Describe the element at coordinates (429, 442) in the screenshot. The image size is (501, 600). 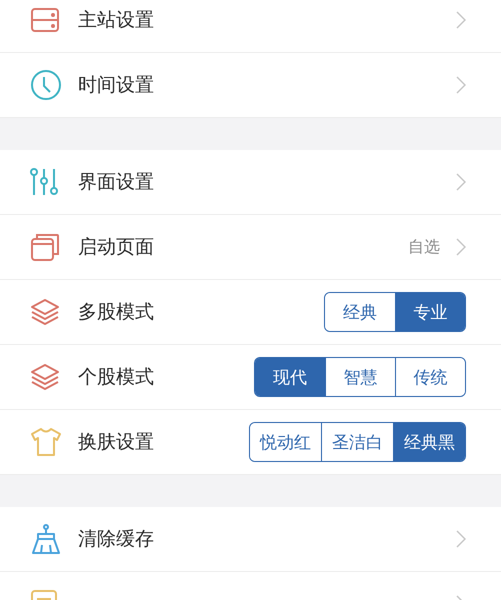
I see `segment-option: 经典黑` at that location.